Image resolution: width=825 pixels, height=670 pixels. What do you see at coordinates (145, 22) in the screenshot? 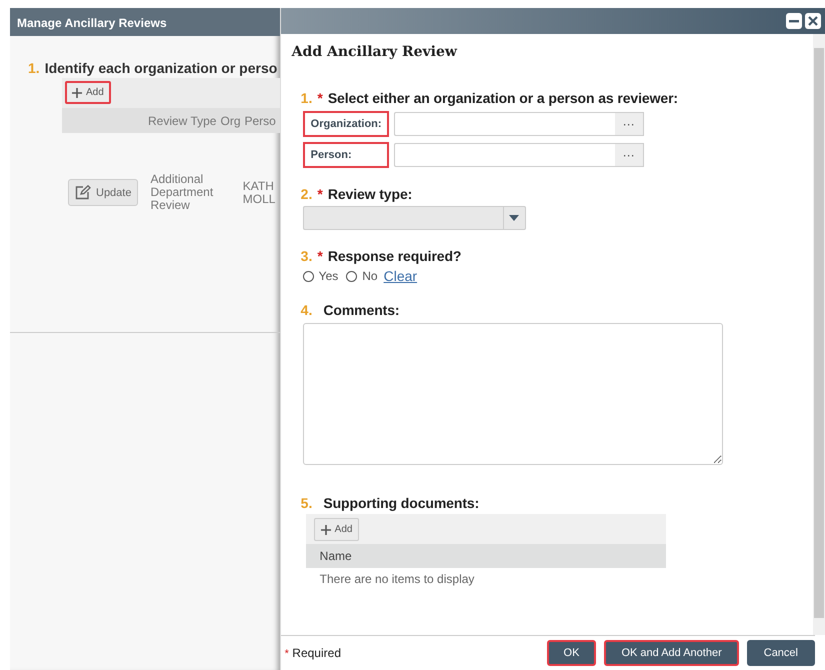
I see `window-title: Manage Ancillary Reviews` at bounding box center [145, 22].